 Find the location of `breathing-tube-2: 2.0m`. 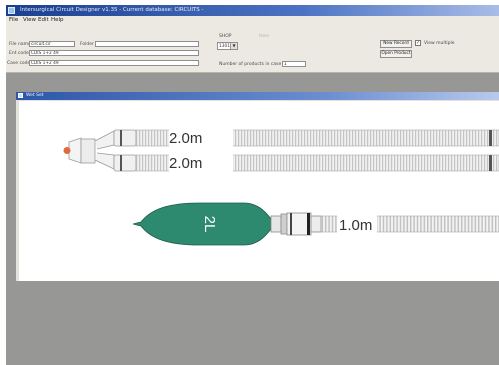

breathing-tube-2: 2.0m is located at coordinates (306, 163).